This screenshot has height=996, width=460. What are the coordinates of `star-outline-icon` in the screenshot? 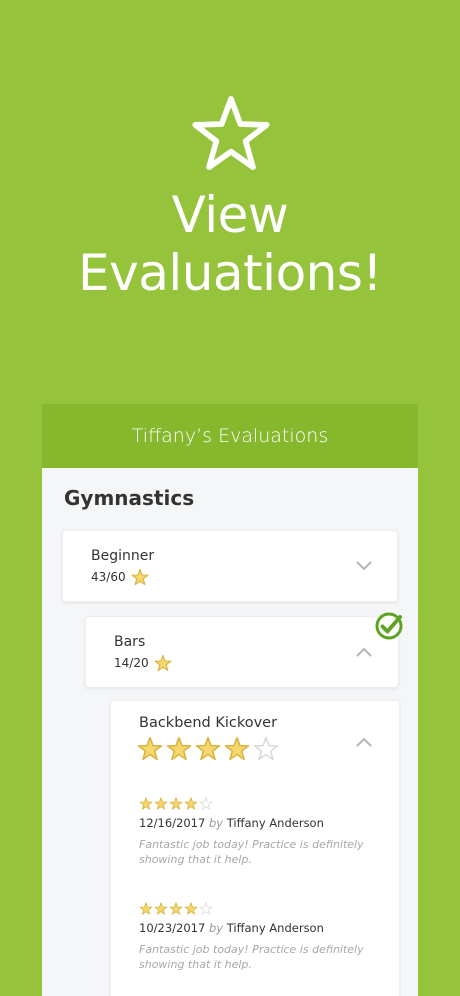 It's located at (231, 133).